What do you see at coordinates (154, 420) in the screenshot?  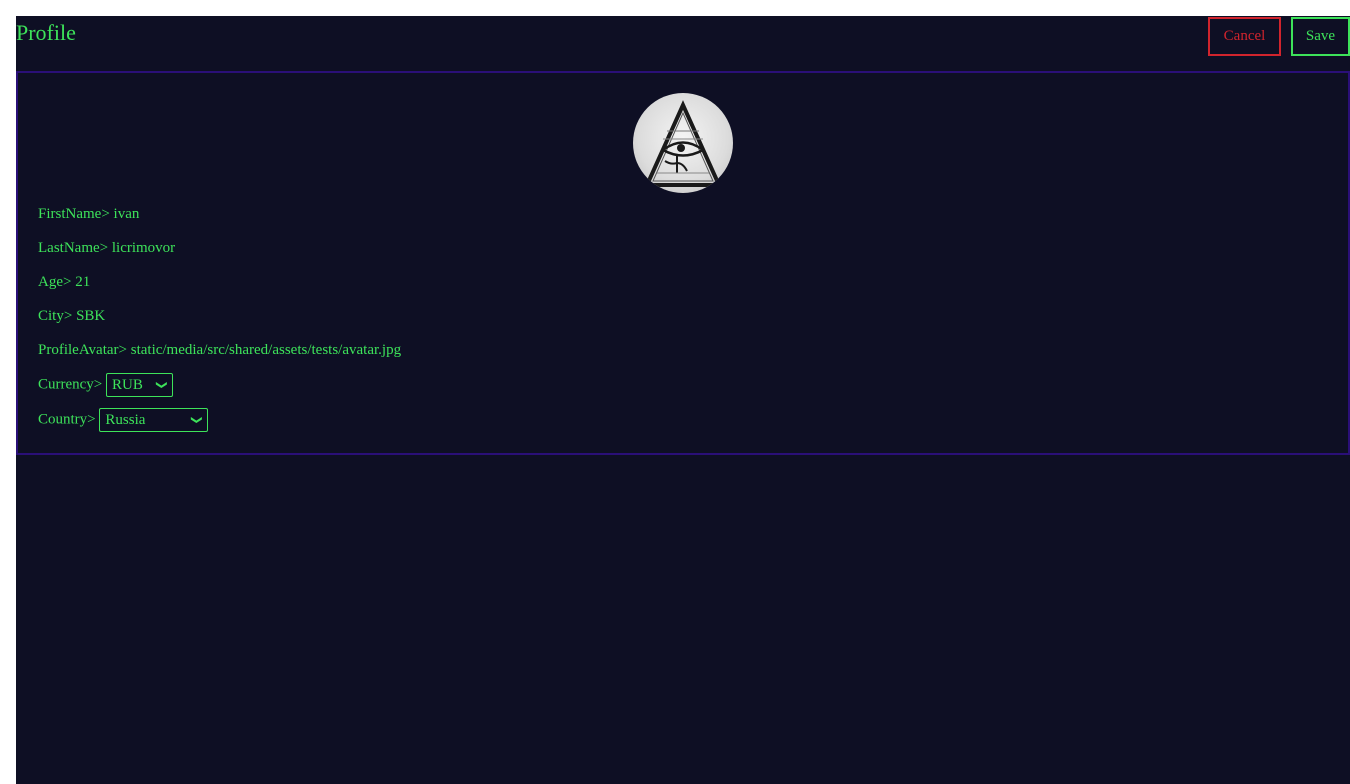 I see `country-select: Russia ❯` at bounding box center [154, 420].